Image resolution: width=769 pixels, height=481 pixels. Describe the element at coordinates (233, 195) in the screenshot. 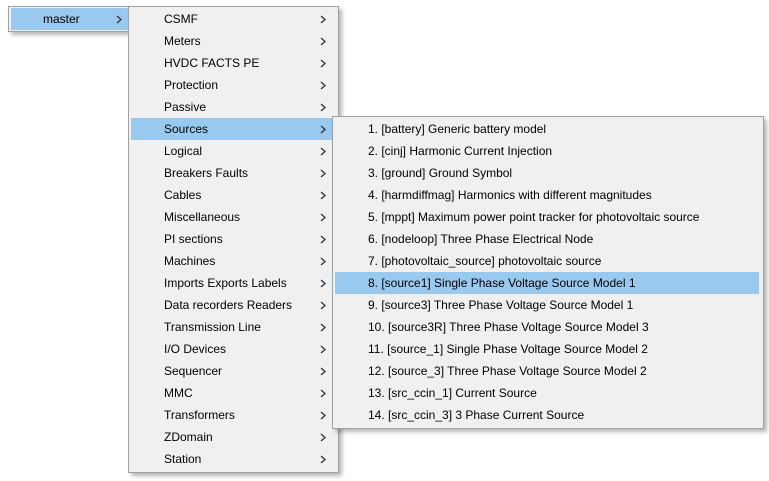

I see `library-menu-item: Cables` at that location.